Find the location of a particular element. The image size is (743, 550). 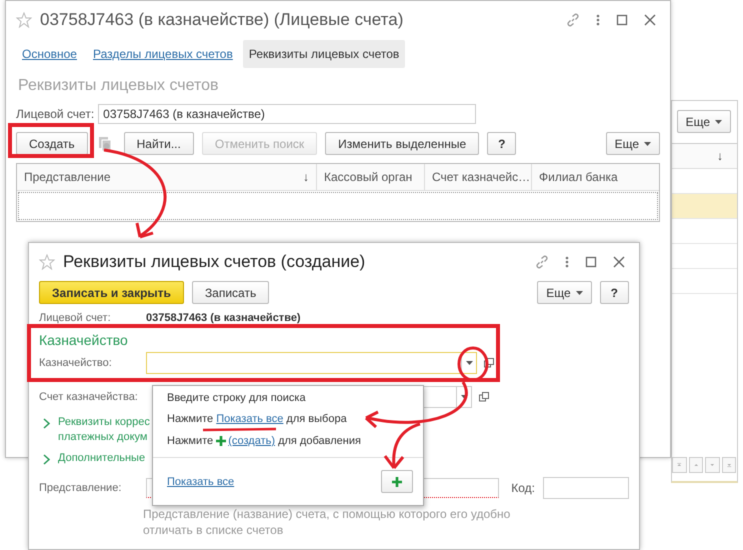

column-header: Представление ↓ is located at coordinates (167, 177).